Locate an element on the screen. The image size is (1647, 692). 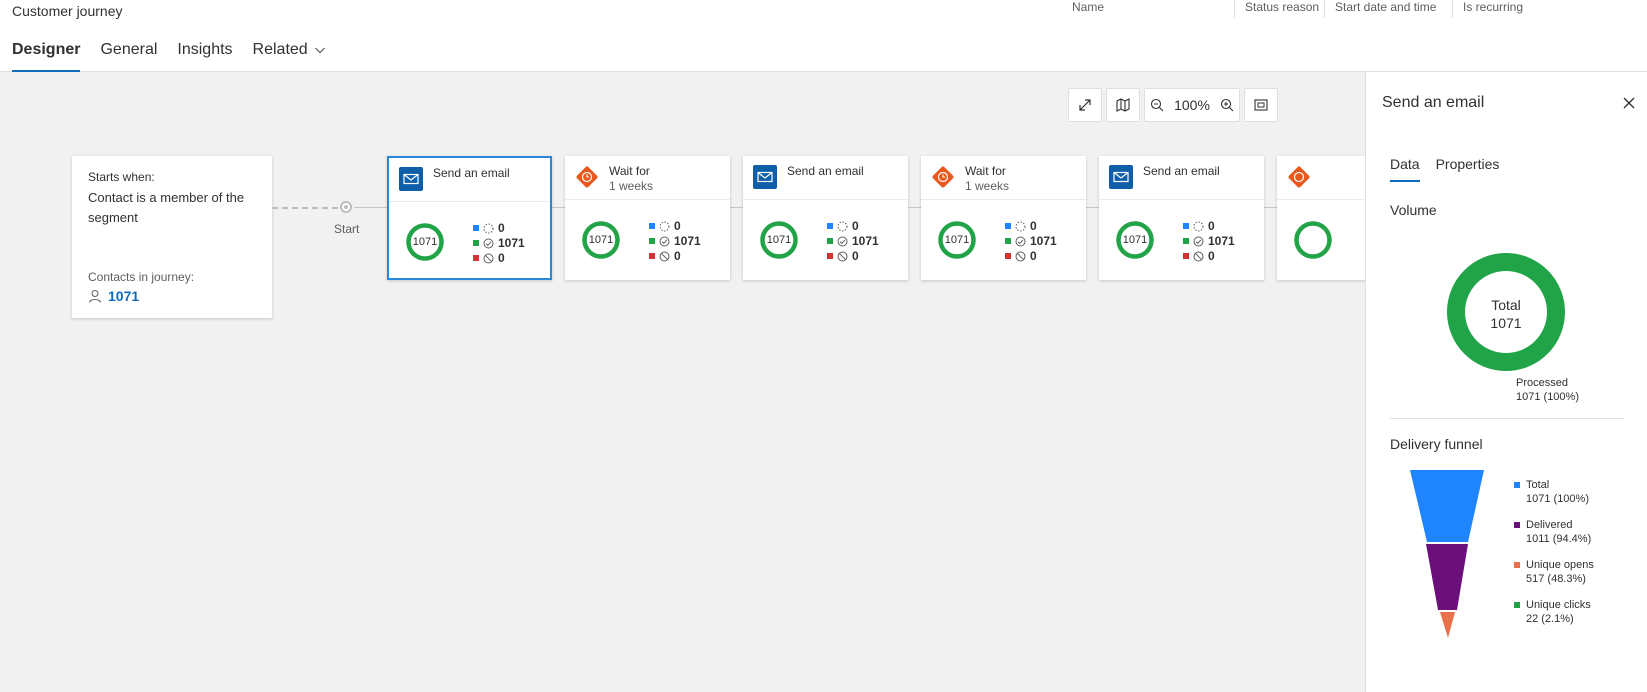
tile-partial is located at coordinates (1321, 218).